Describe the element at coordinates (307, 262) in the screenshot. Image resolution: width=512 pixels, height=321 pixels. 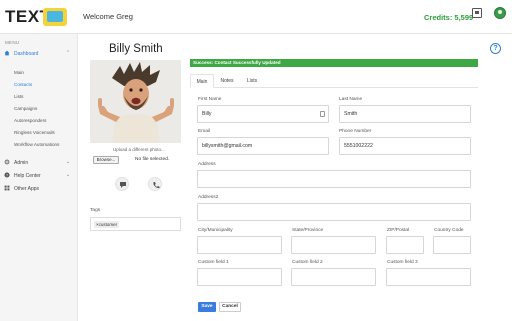
I see `custom-field-2-label: Custom field 2` at that location.